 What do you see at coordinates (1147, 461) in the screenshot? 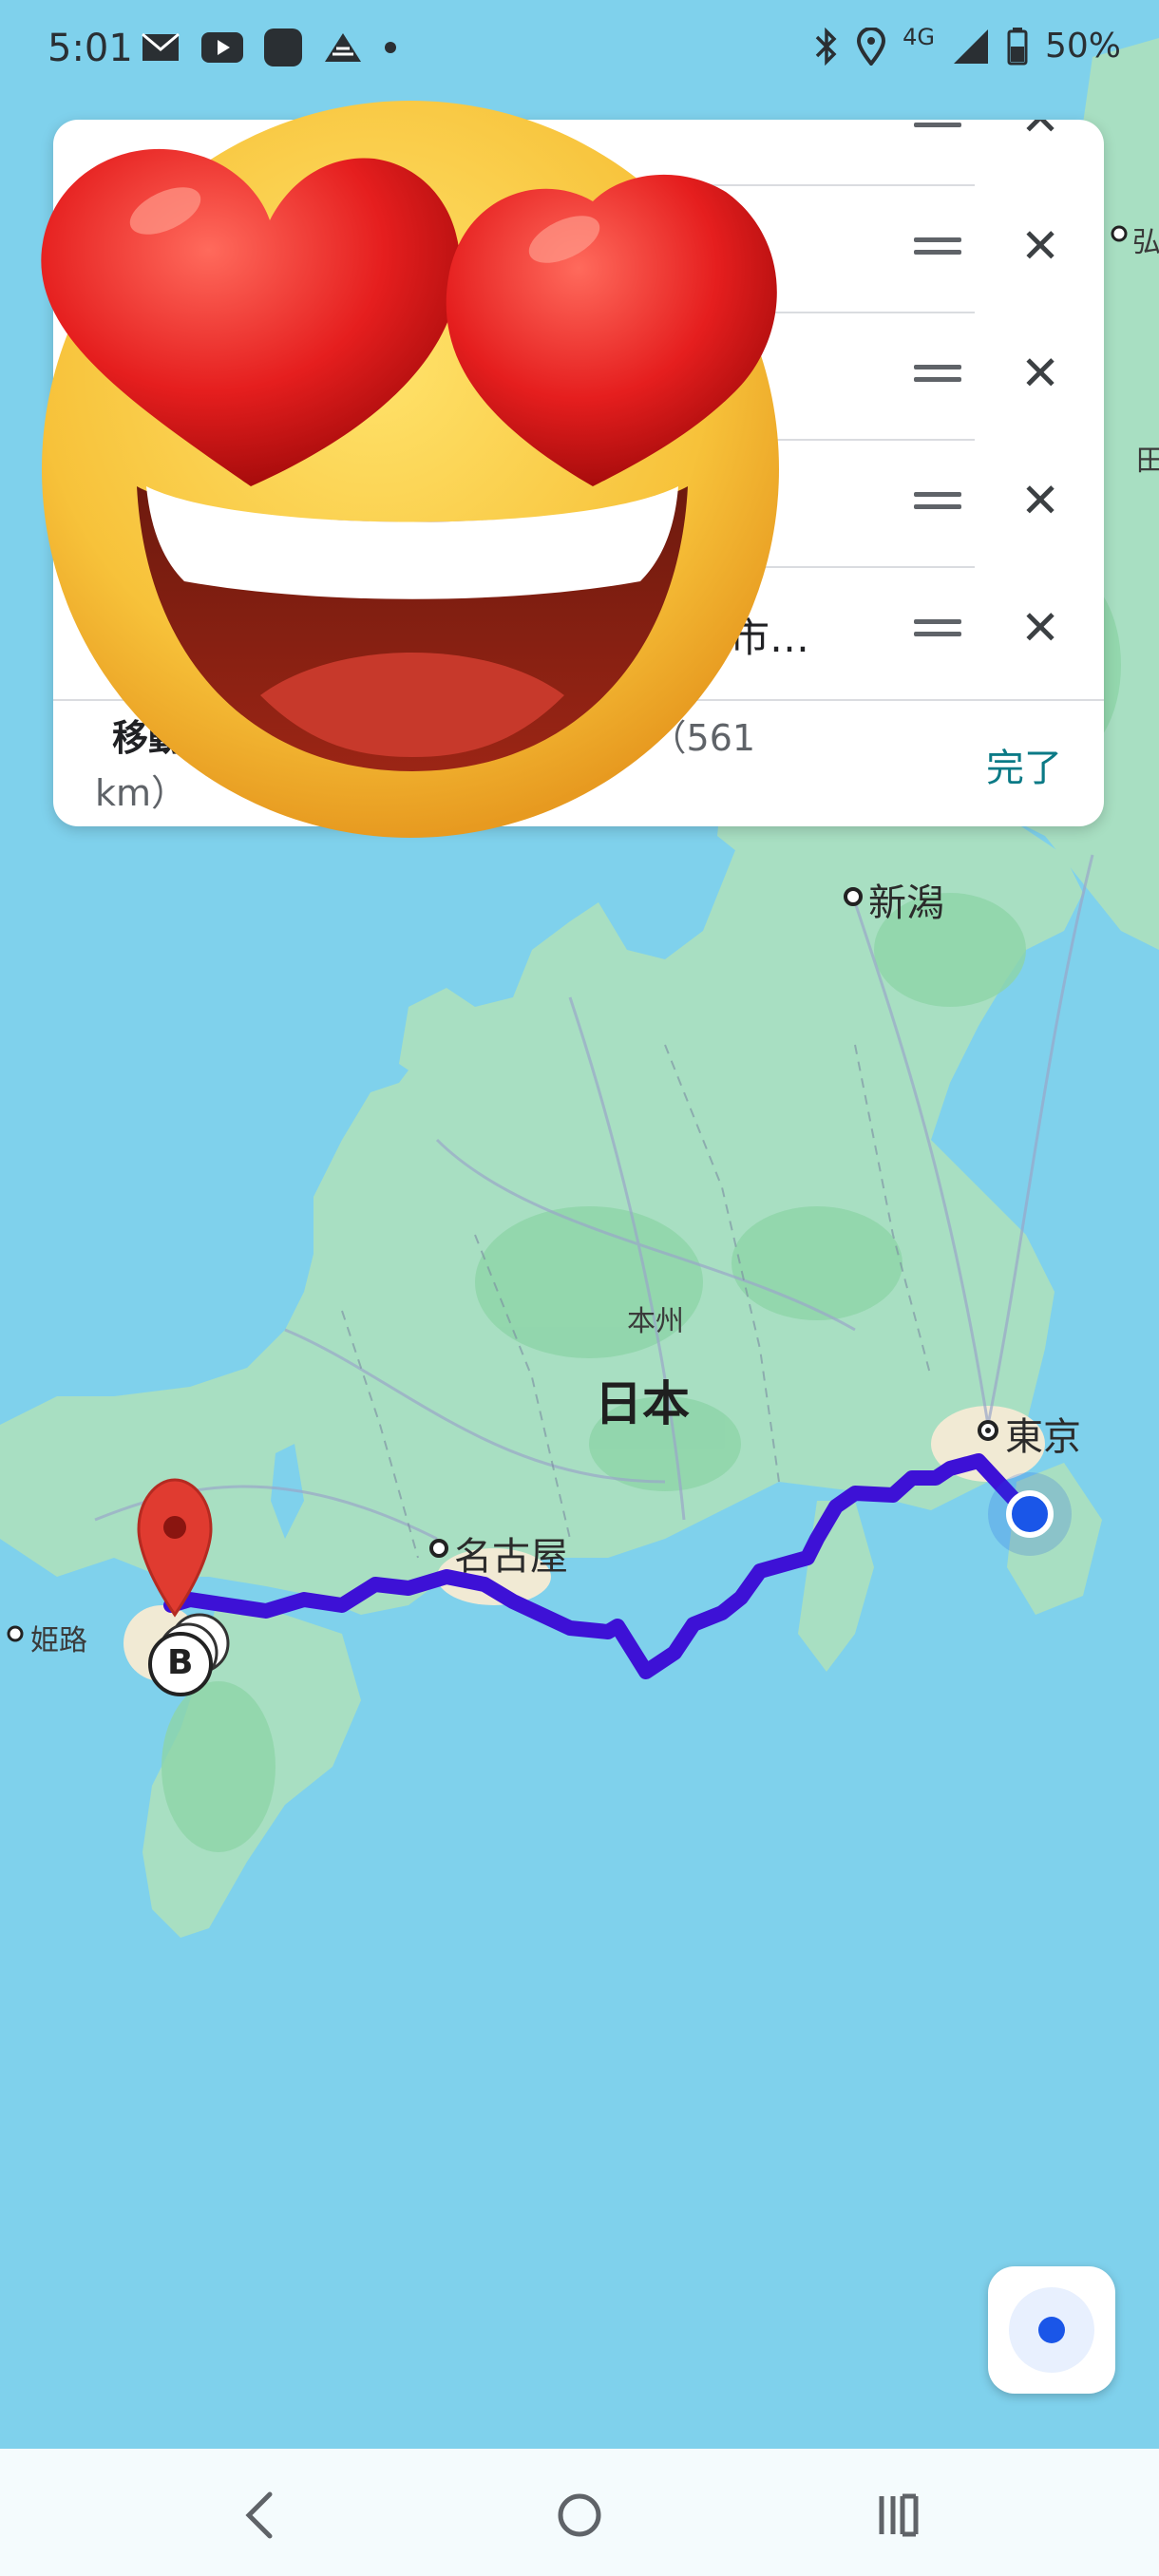
I see `label-edge-mid: 田` at bounding box center [1147, 461].